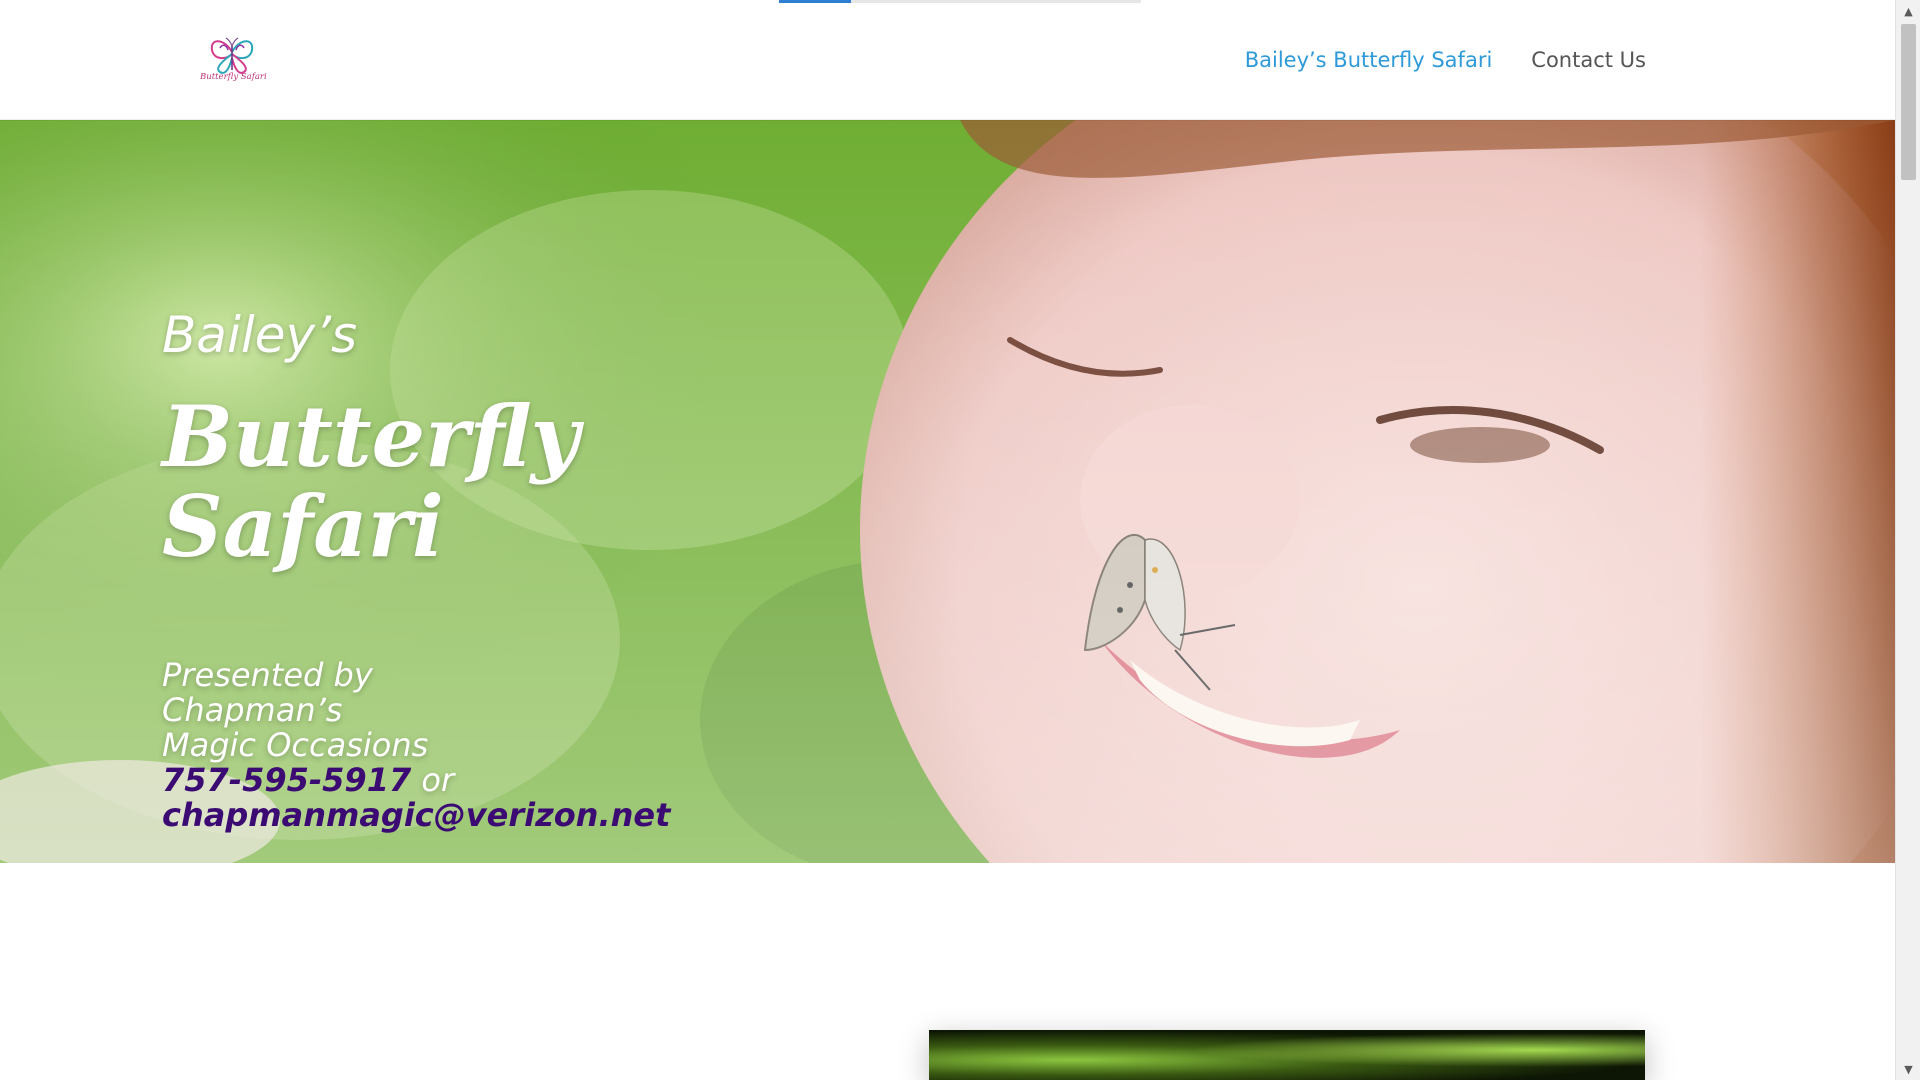 The width and height of the screenshot is (1920, 1080). I want to click on hero-title: Butterfly Safari, so click(371, 481).